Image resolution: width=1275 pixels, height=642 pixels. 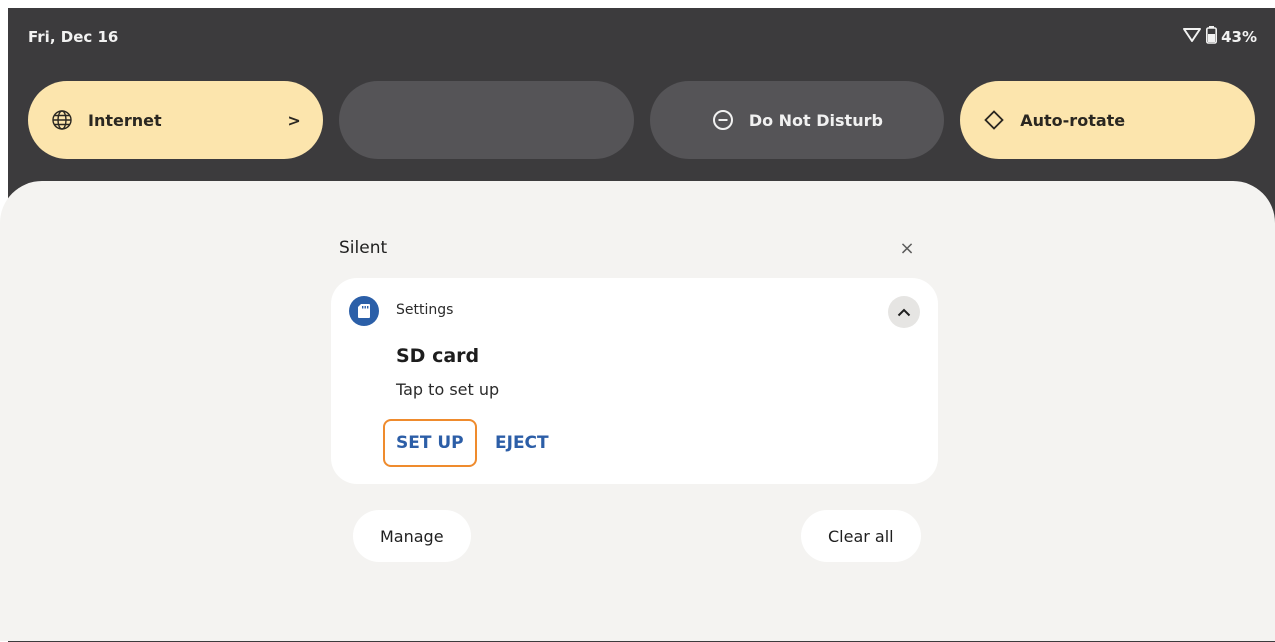 I want to click on status-bar: Fri, Dec 16 43%, so click(x=641, y=40).